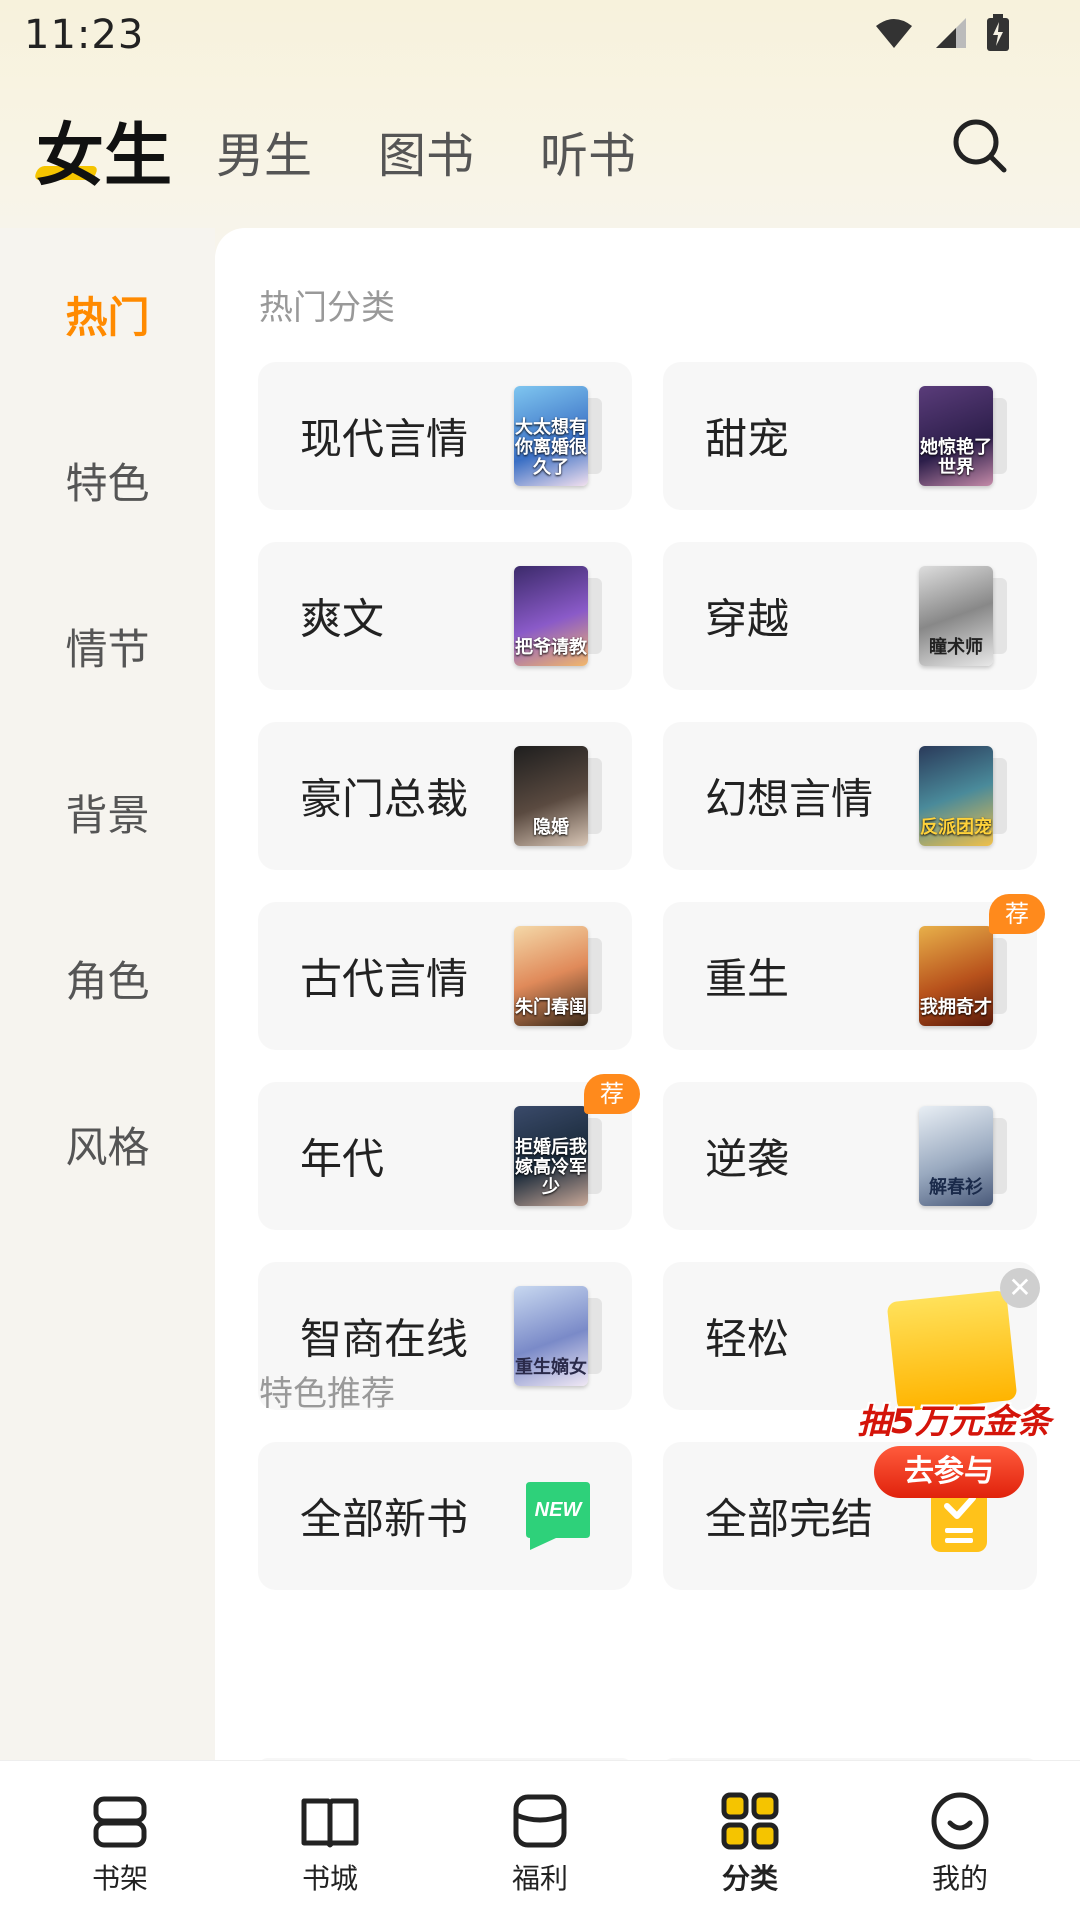 The image size is (1080, 1921). Describe the element at coordinates (107, 978) in the screenshot. I see `sidebar-item-role: 角色` at that location.